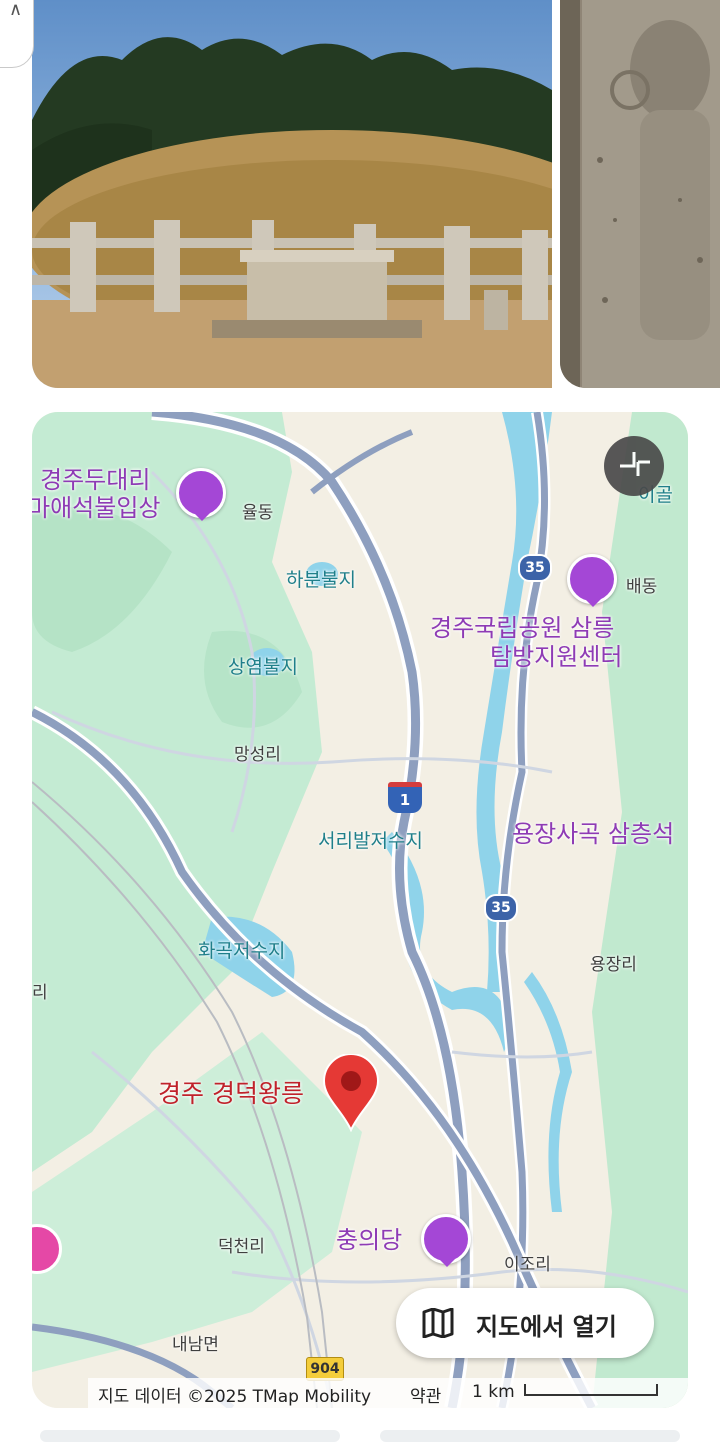 The width and height of the screenshot is (720, 1442). Describe the element at coordinates (535, 568) in the screenshot. I see `road-35-shield-a: 35` at that location.